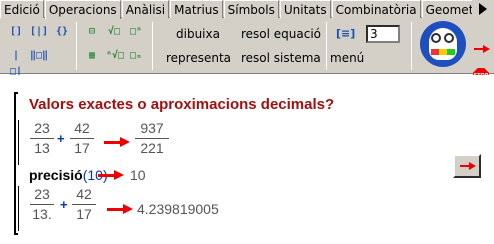  I want to click on nth-root-icon: ⁿ√□, so click(115, 56).